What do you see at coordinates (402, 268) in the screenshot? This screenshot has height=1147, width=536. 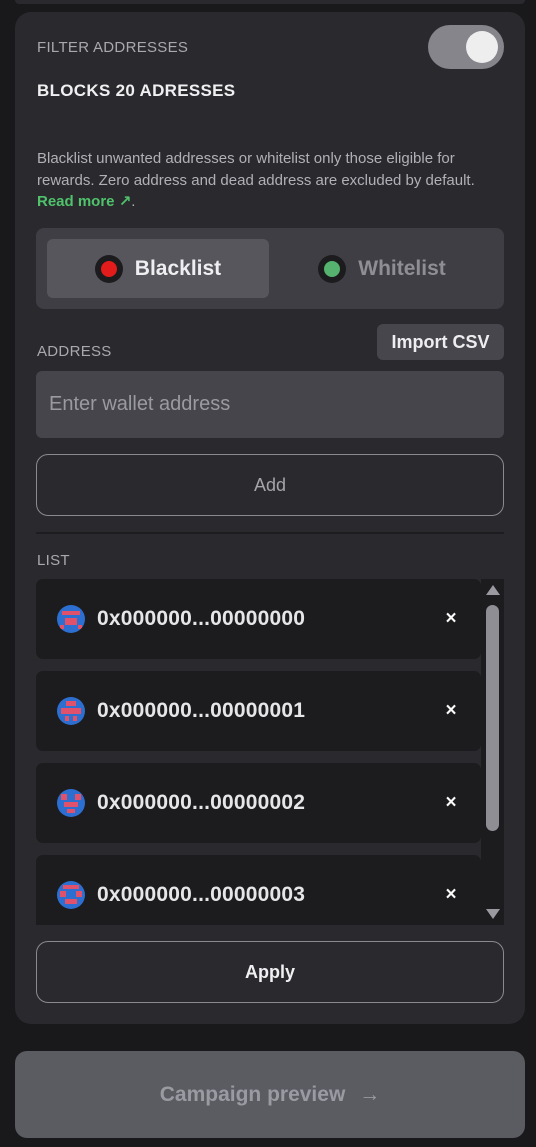 I see `whitelist-label: Whitelist` at bounding box center [402, 268].